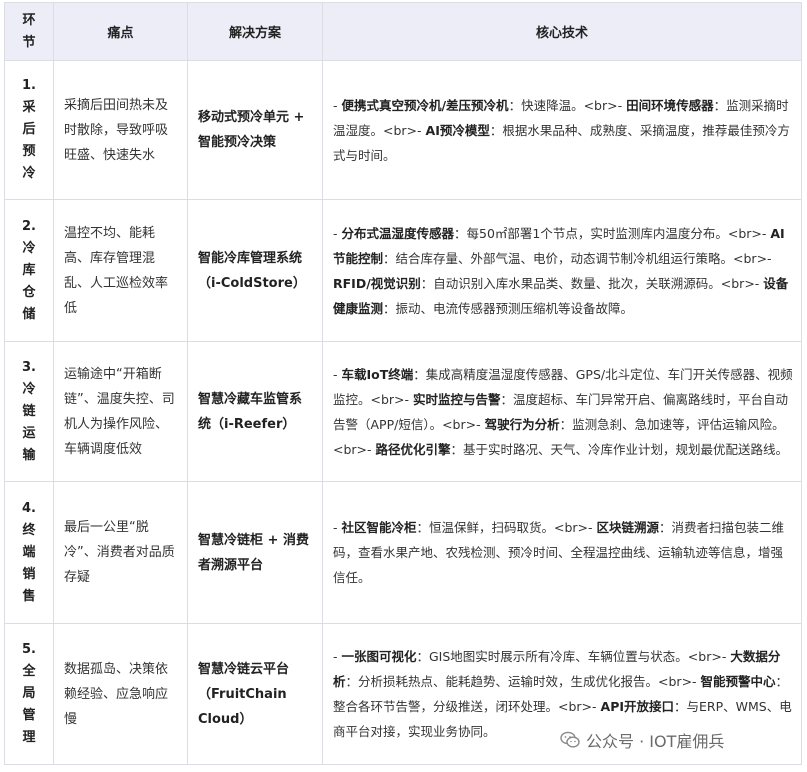  I want to click on tech-term: 便携式真空预冷机/差压预冷机, so click(425, 105).